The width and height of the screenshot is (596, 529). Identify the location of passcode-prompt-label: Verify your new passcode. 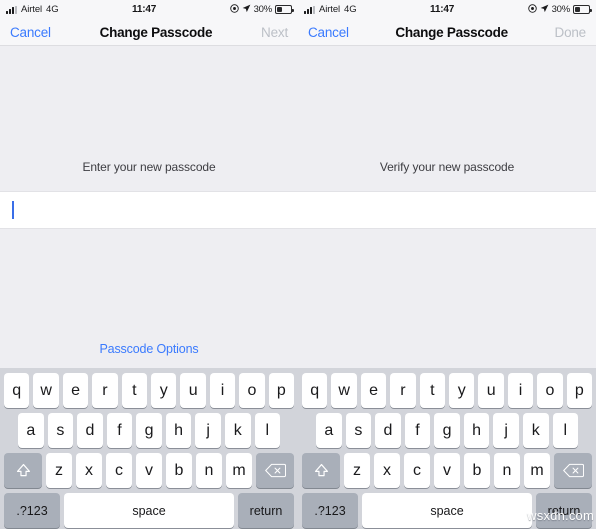
(447, 167).